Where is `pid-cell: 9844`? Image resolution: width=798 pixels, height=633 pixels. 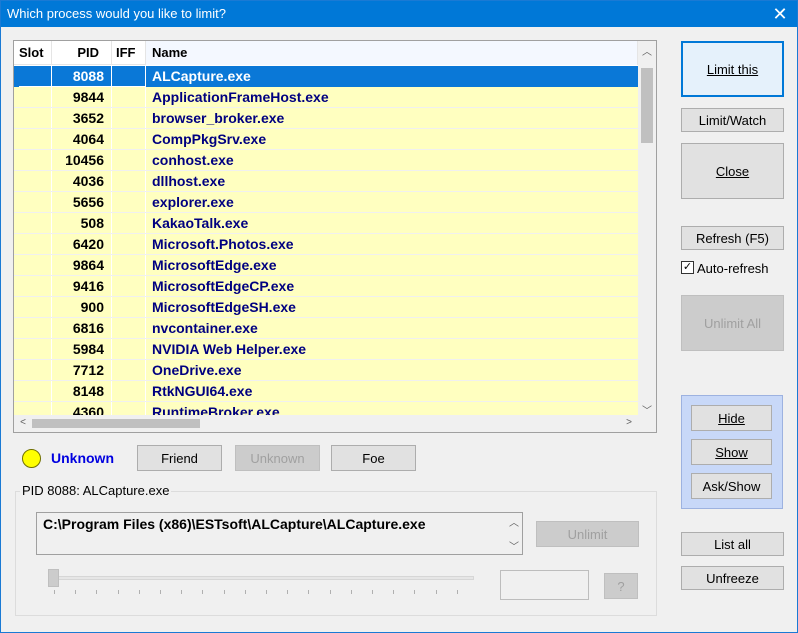
pid-cell: 9844 is located at coordinates (82, 97).